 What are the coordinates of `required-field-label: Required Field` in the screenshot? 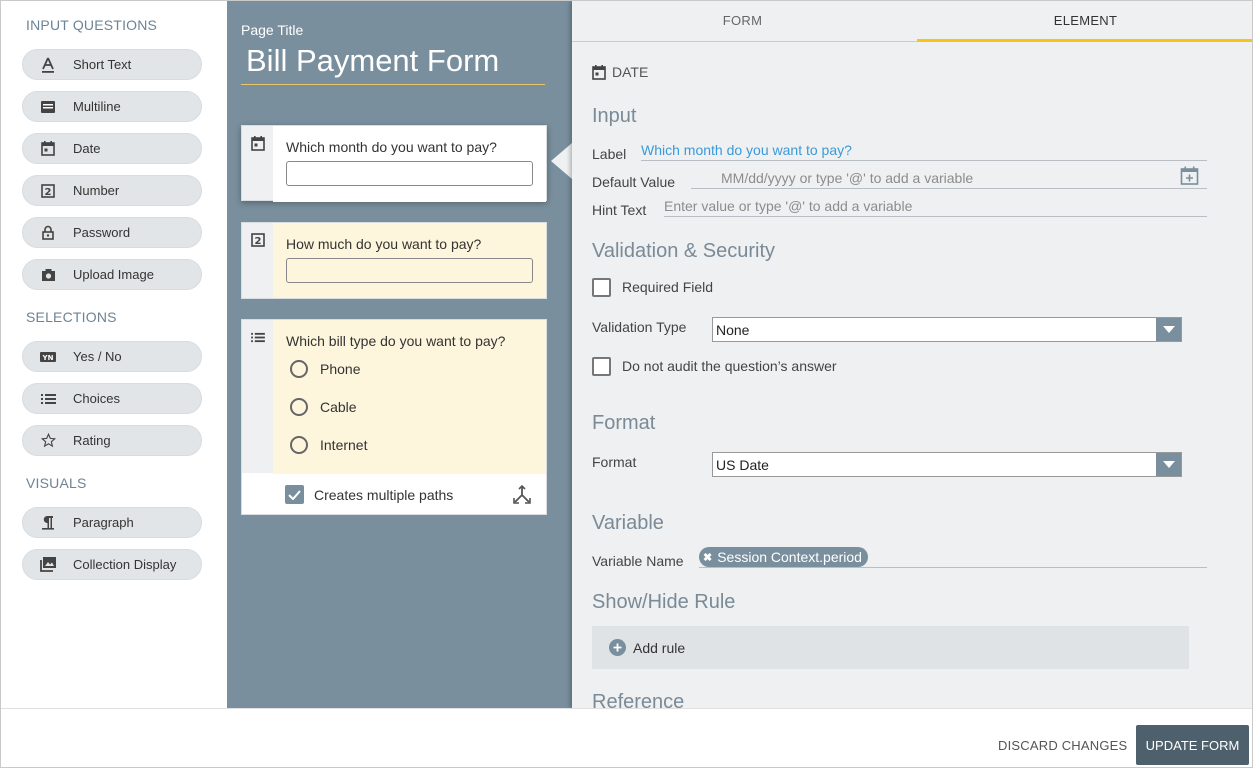 It's located at (668, 287).